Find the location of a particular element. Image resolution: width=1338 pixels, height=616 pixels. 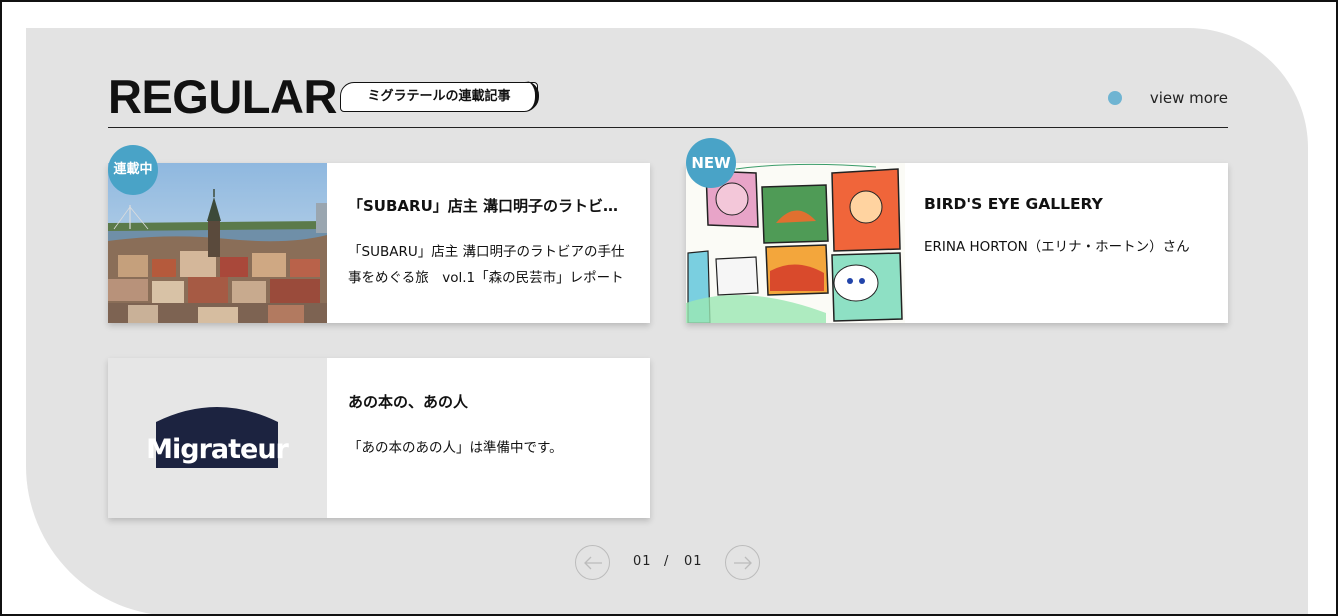

card-description: ERINA HORTON（エリナ・ホートン）さん is located at coordinates (1057, 247).